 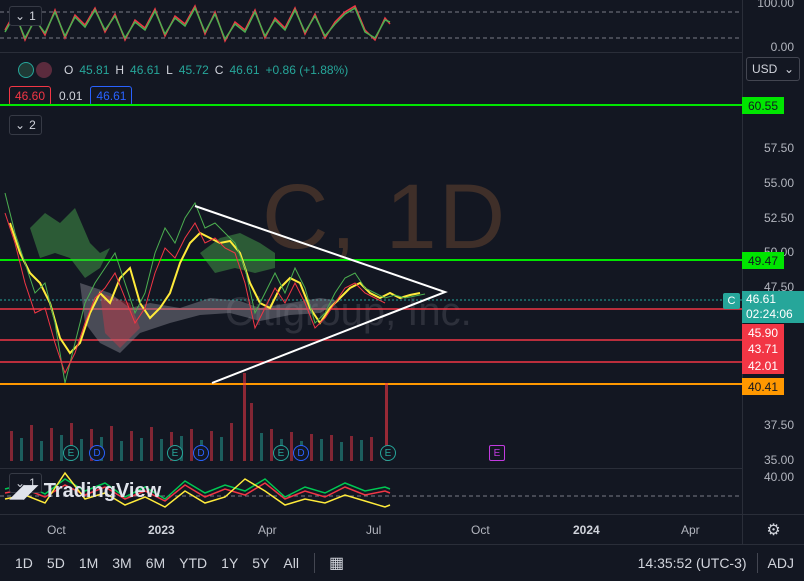 I want to click on scale-tick: 100.00, so click(x=775, y=5).